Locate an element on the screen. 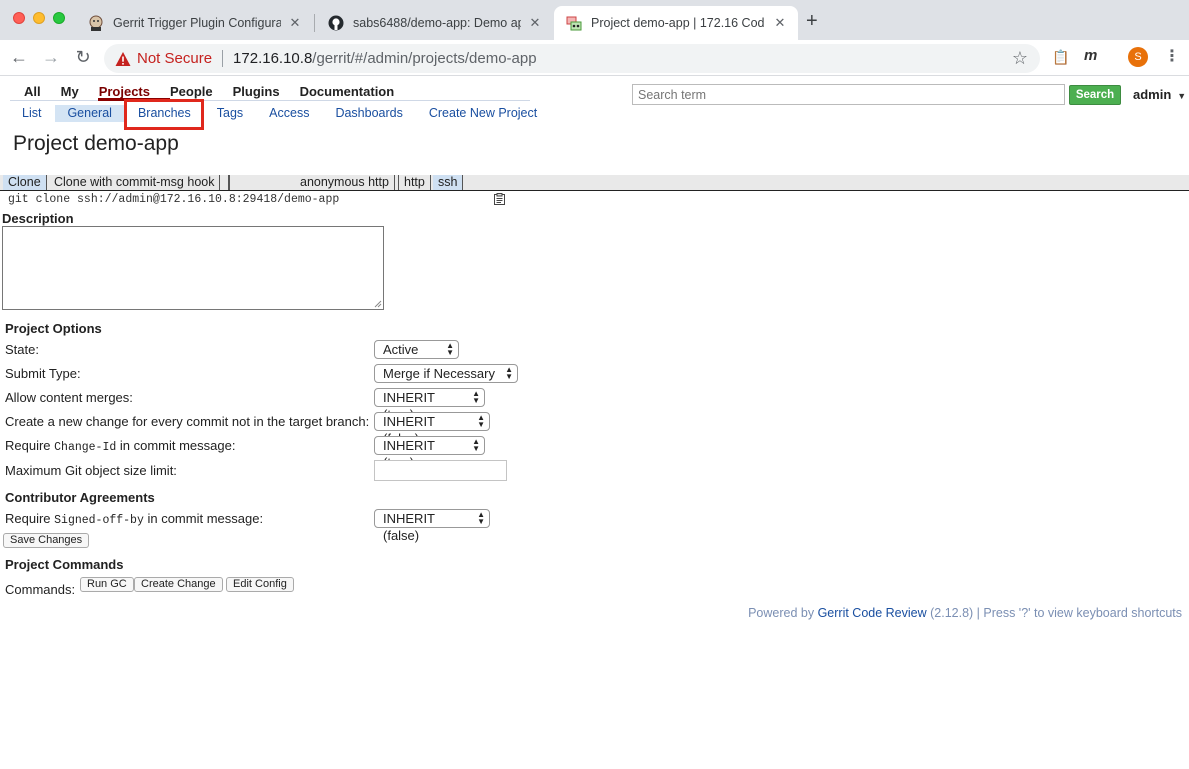 This screenshot has width=1189, height=769. close-window-button is located at coordinates (19, 18).